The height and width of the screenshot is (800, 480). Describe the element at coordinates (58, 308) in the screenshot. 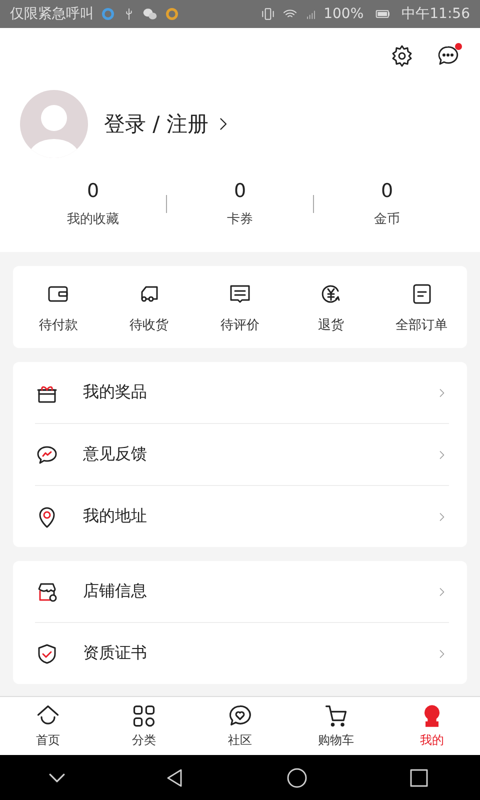

I see `order-shortcut: 待付款` at that location.